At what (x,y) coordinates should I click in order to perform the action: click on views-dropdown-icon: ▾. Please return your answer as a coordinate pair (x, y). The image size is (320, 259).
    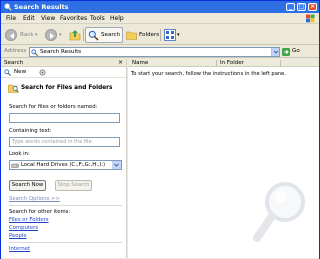
    Looking at the image, I should click on (178, 35).